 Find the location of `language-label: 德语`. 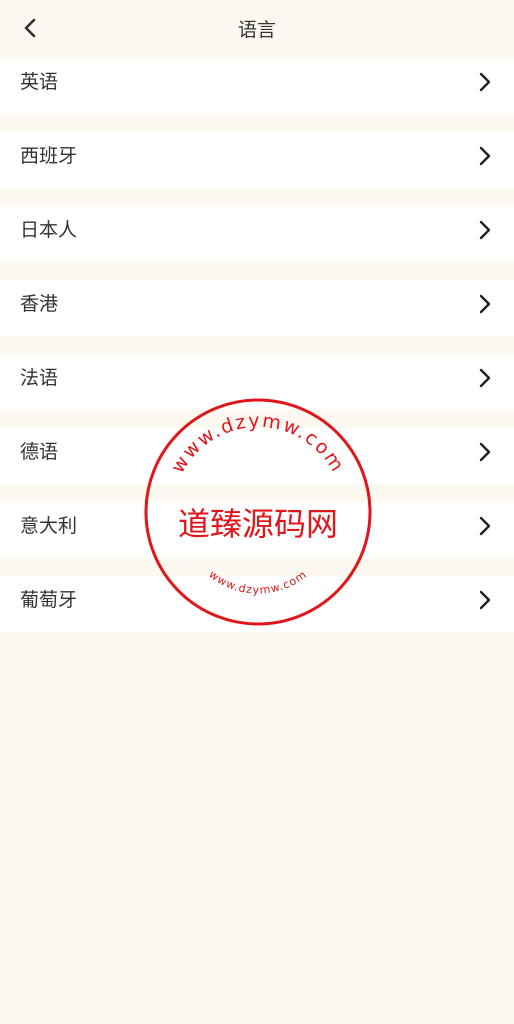

language-label: 德语 is located at coordinates (39, 452).